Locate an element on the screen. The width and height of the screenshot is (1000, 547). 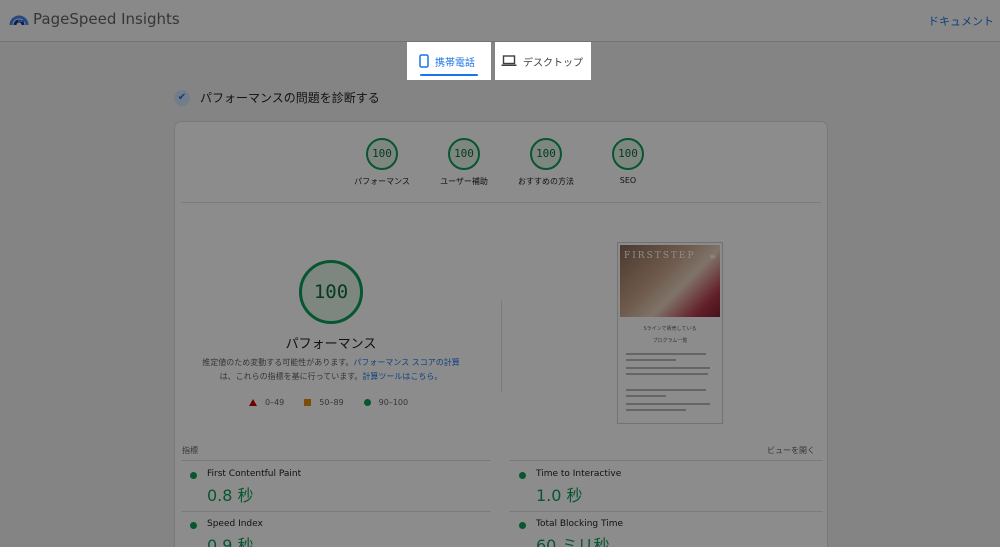
metrics-heading: 指標 is located at coordinates (190, 450).